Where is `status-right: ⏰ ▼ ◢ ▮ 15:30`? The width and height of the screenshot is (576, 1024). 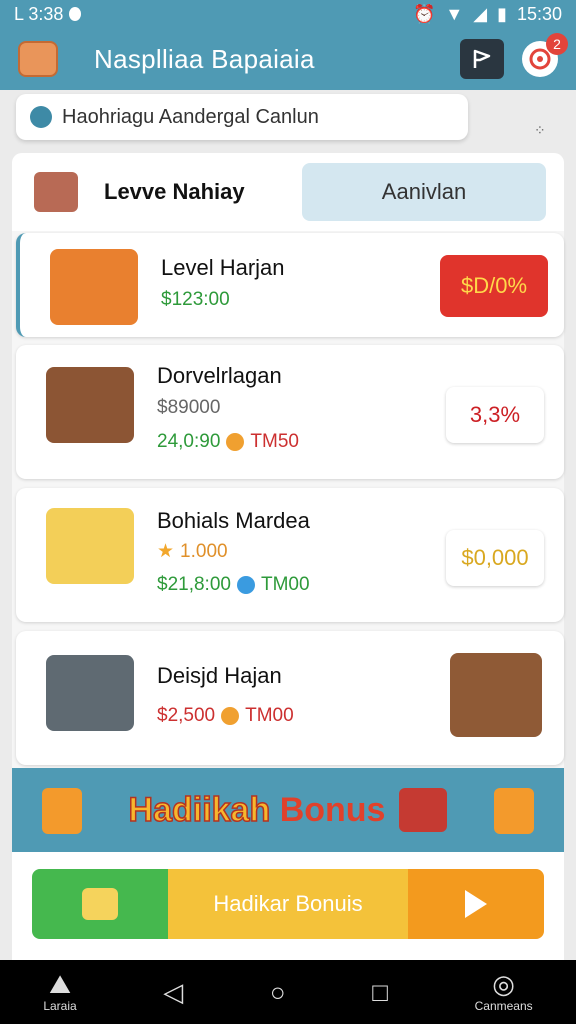 status-right: ⏰ ▼ ◢ ▮ 15:30 is located at coordinates (487, 14).